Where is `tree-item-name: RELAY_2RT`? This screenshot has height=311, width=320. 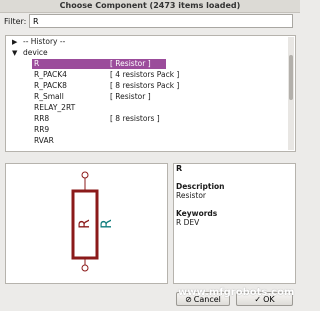 tree-item-name: RELAY_2RT is located at coordinates (55, 107).